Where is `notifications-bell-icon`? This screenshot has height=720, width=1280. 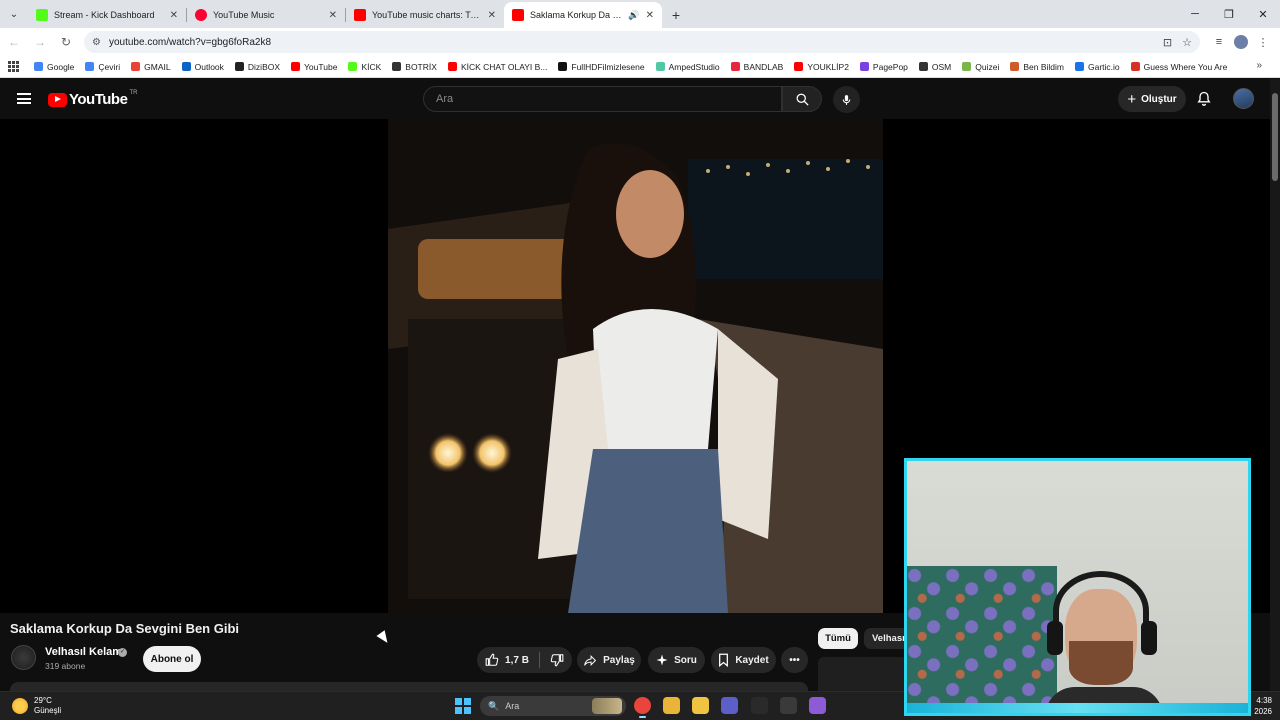
notifications-bell-icon is located at coordinates (1204, 98).